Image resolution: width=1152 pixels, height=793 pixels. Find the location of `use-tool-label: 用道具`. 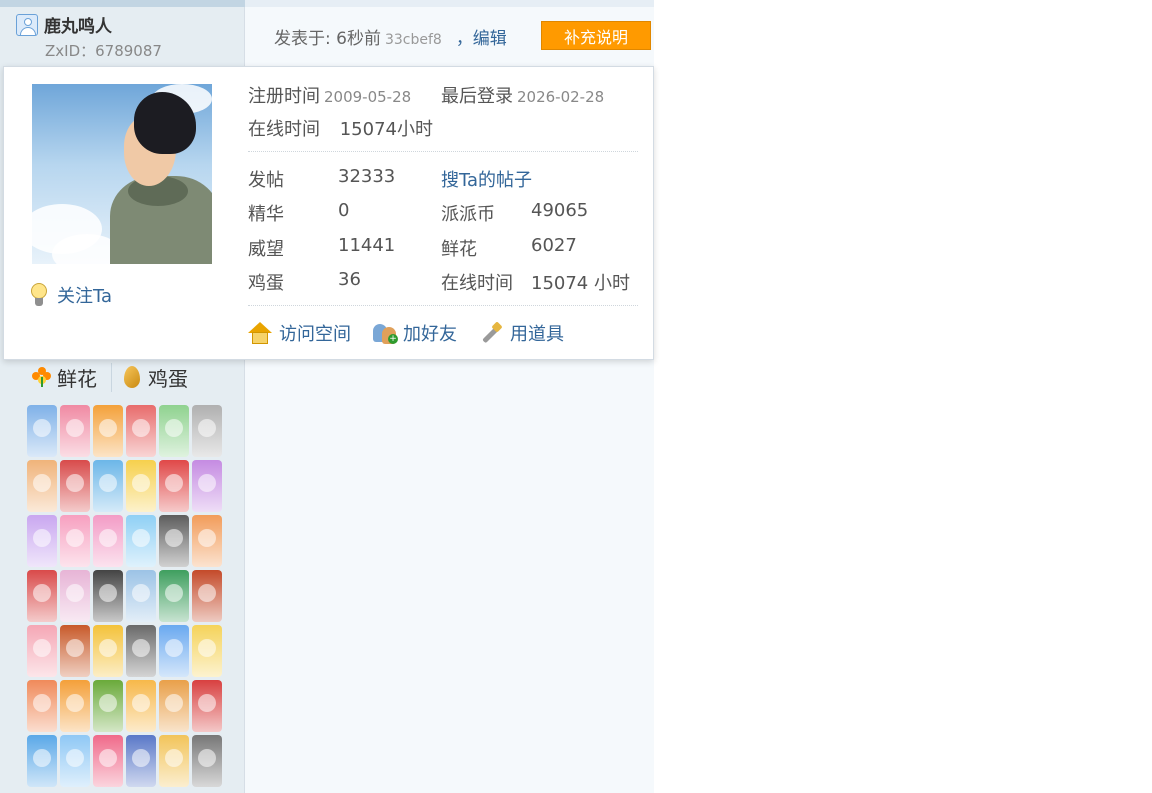

use-tool-label: 用道具 is located at coordinates (537, 334).